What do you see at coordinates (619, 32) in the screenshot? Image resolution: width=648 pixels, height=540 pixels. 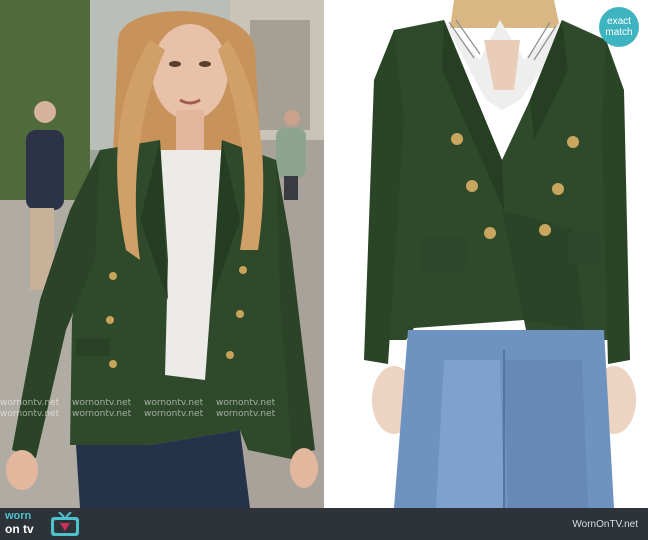 I see `badge-line-2: match` at bounding box center [619, 32].